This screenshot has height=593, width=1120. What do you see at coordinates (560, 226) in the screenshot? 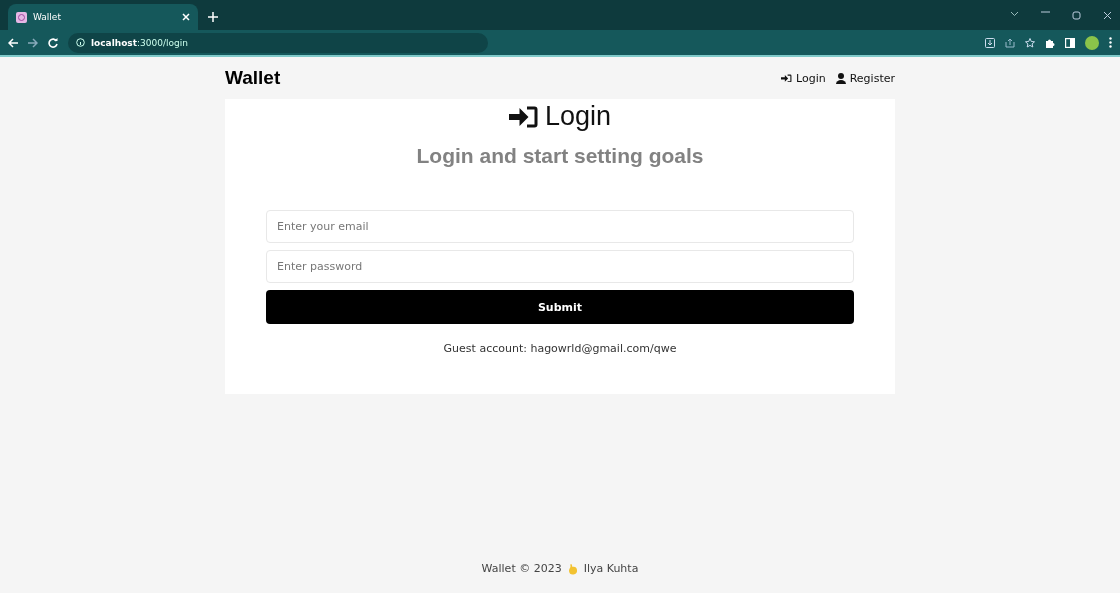
I see `input-field: Enter your email` at bounding box center [560, 226].